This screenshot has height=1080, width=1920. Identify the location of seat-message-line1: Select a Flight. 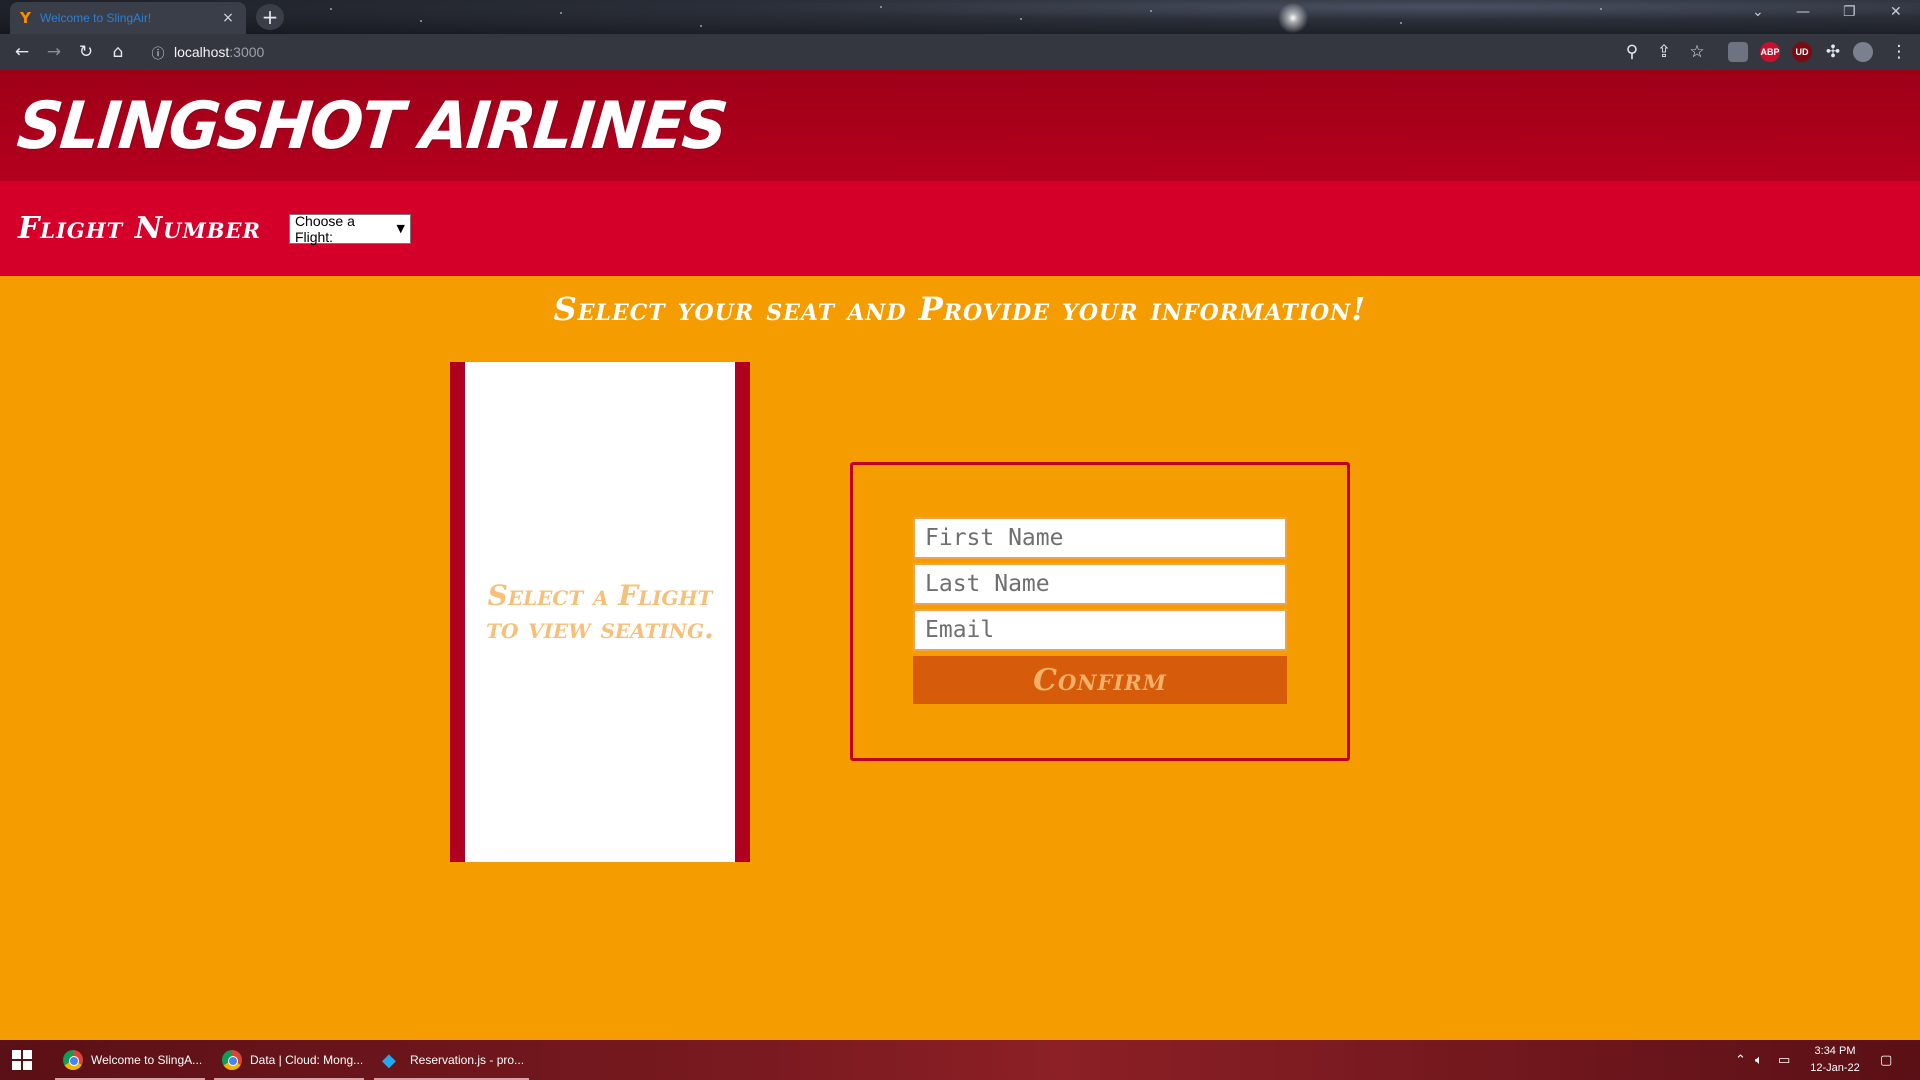
(600, 595).